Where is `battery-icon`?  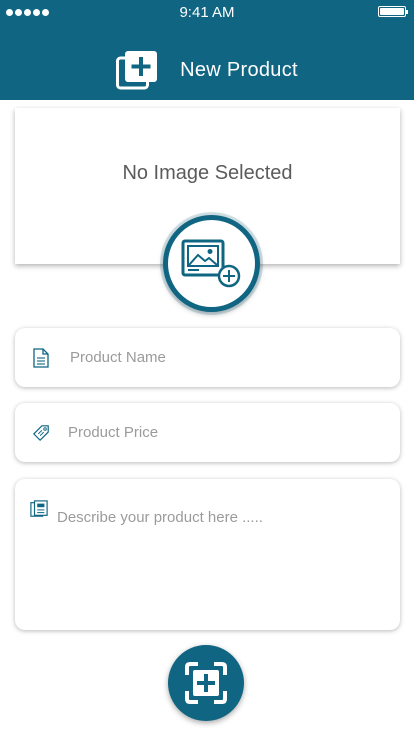
battery-icon is located at coordinates (393, 11).